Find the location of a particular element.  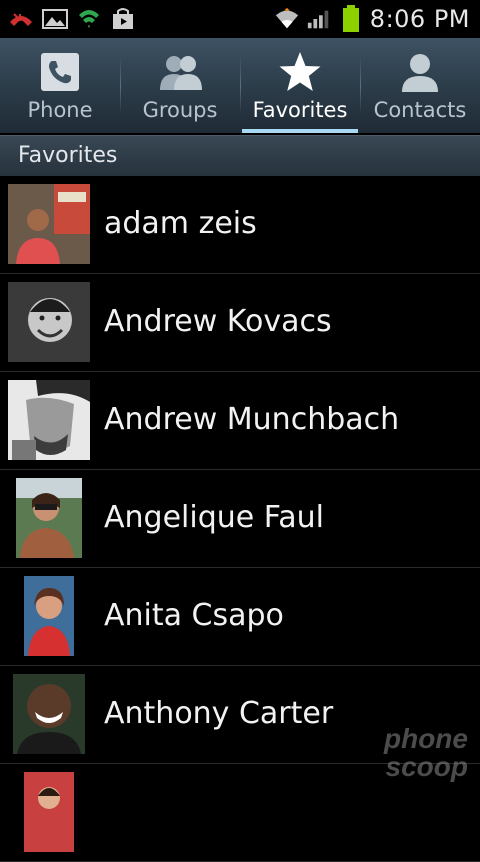

tab-groups-label: Groups is located at coordinates (180, 110).